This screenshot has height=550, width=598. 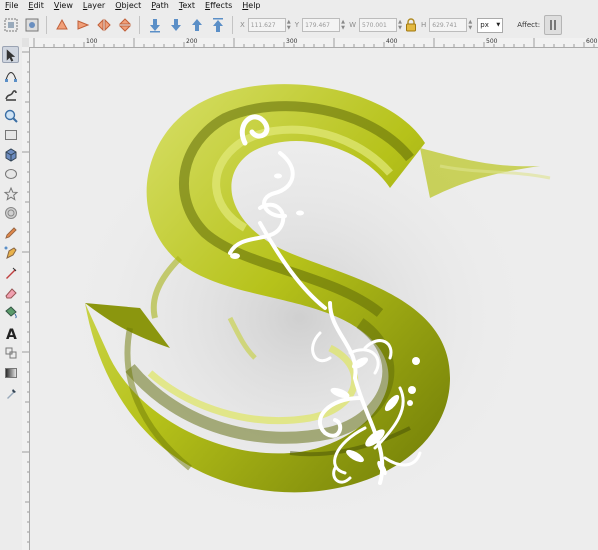 I want to click on unit-select: px ▼, so click(x=490, y=25).